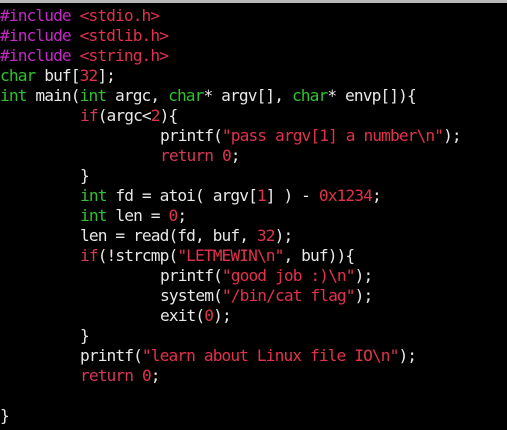 The width and height of the screenshot is (507, 430). I want to click on code-text: , buf)){, so click(319, 255).